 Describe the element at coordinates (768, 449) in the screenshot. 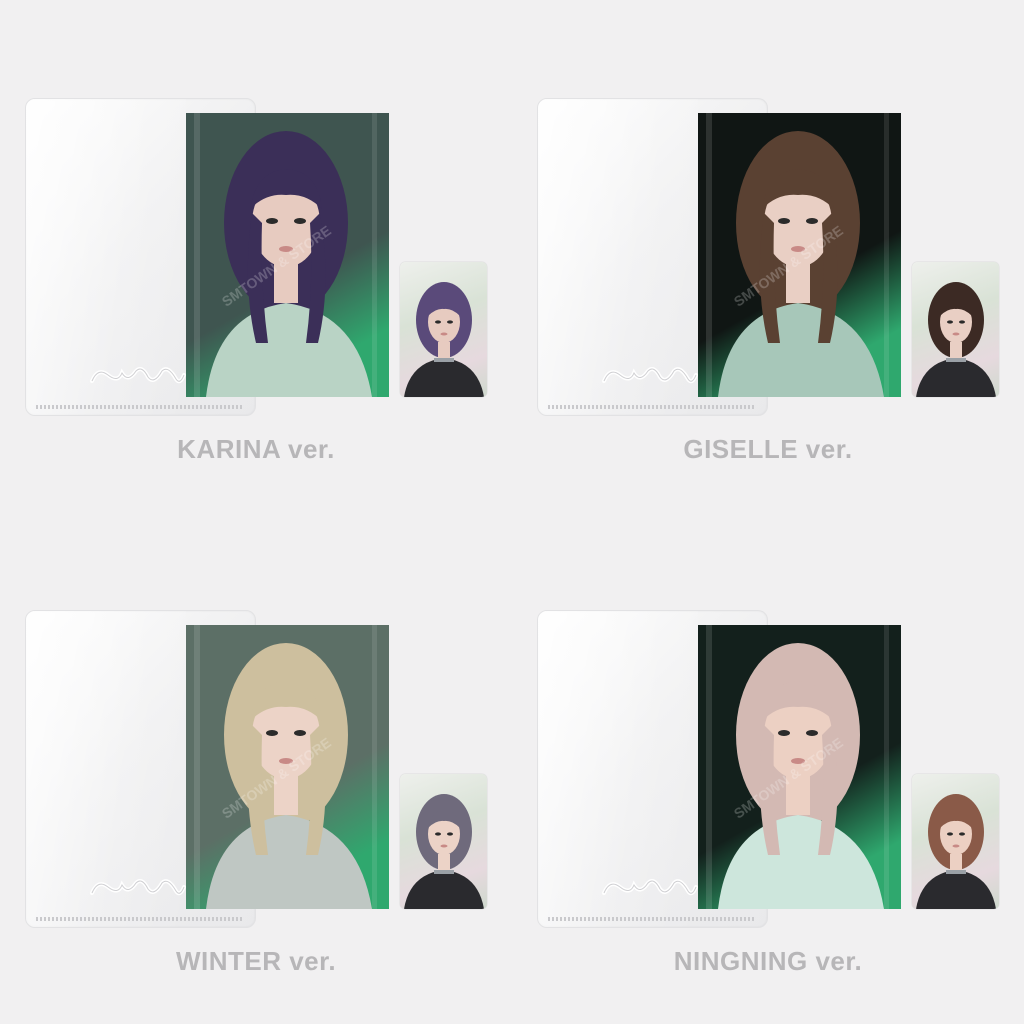

I see `version-label: GISELLE ver.` at that location.